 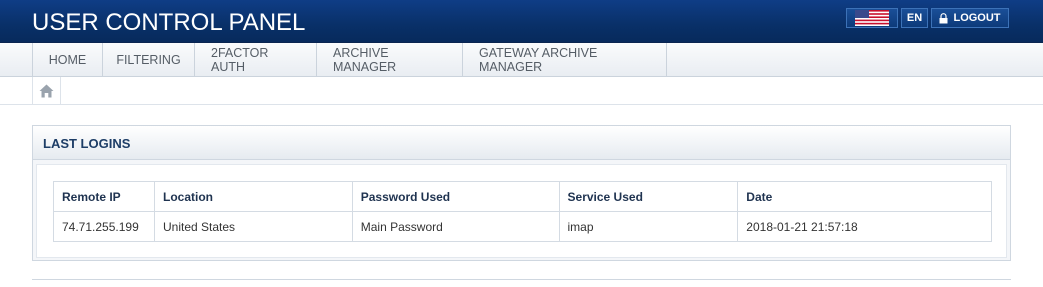 I want to click on tab-gateway-archive-manager: GATEWAY ARCHIVE MANAGER, so click(x=565, y=59).